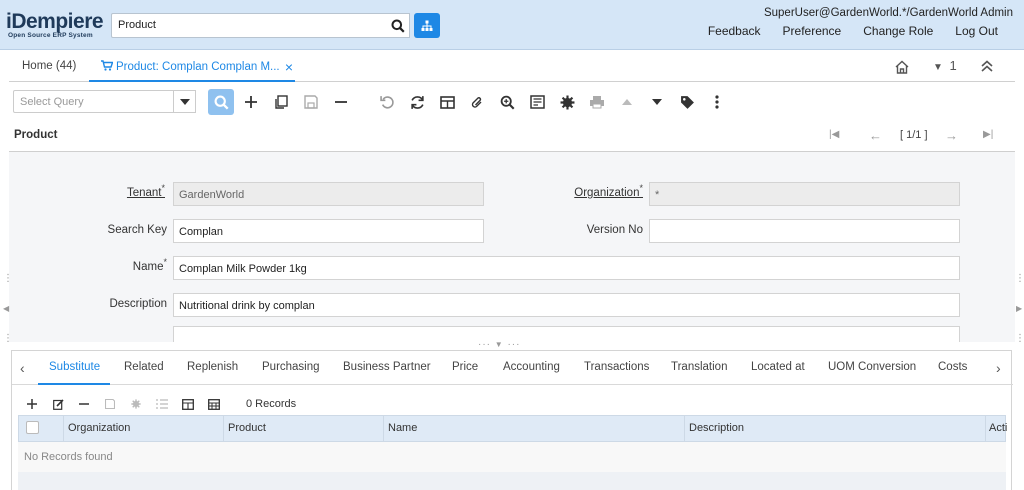  Describe the element at coordinates (566, 334) in the screenshot. I see `comment-field` at that location.